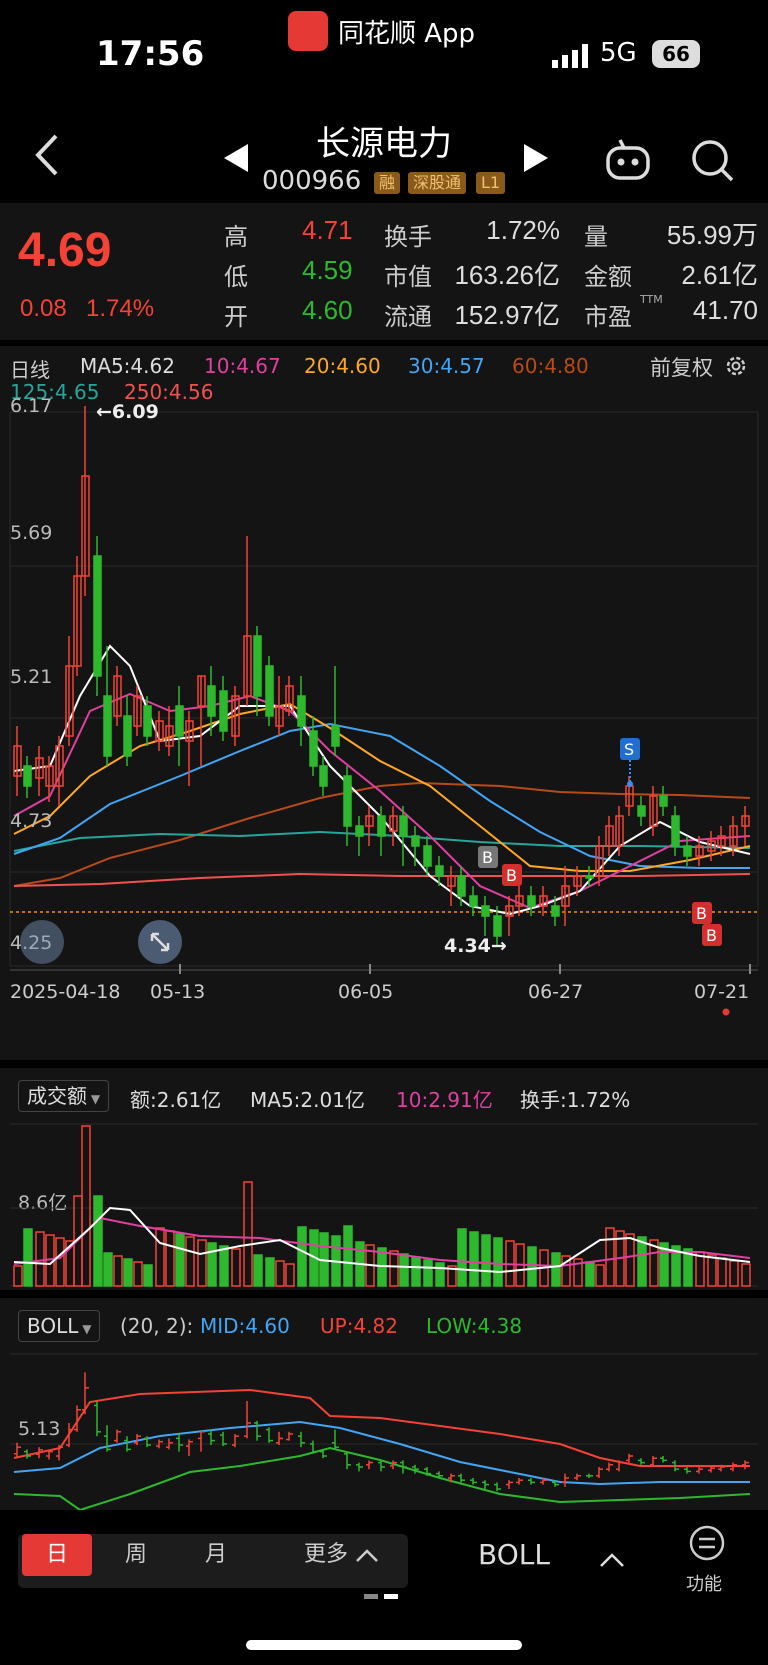 This screenshot has width=768, height=1665. I want to click on app-logo-icon, so click(308, 31).